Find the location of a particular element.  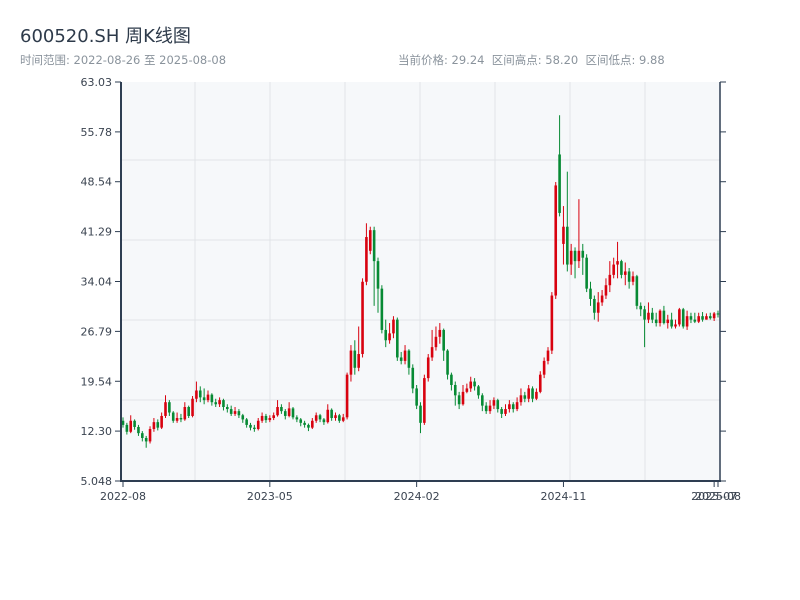

y-tick-label: 48.54 is located at coordinates (97, 182).